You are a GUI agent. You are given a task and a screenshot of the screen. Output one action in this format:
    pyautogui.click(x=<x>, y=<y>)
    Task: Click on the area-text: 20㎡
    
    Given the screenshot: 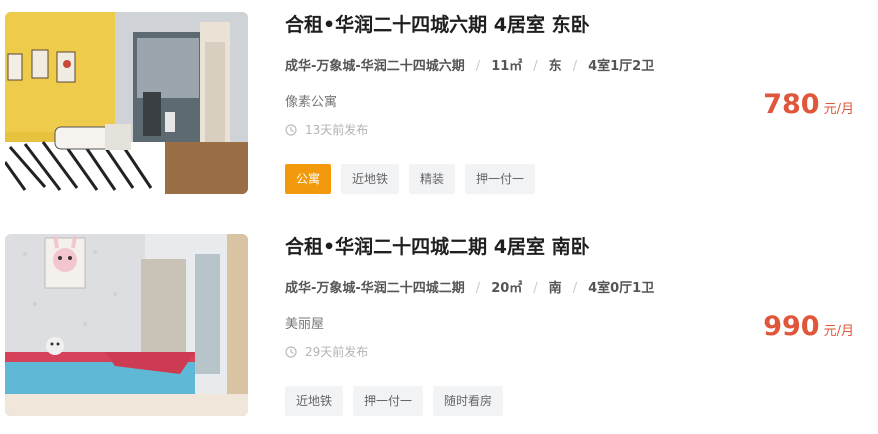 What is the action you would take?
    pyautogui.click(x=507, y=288)
    